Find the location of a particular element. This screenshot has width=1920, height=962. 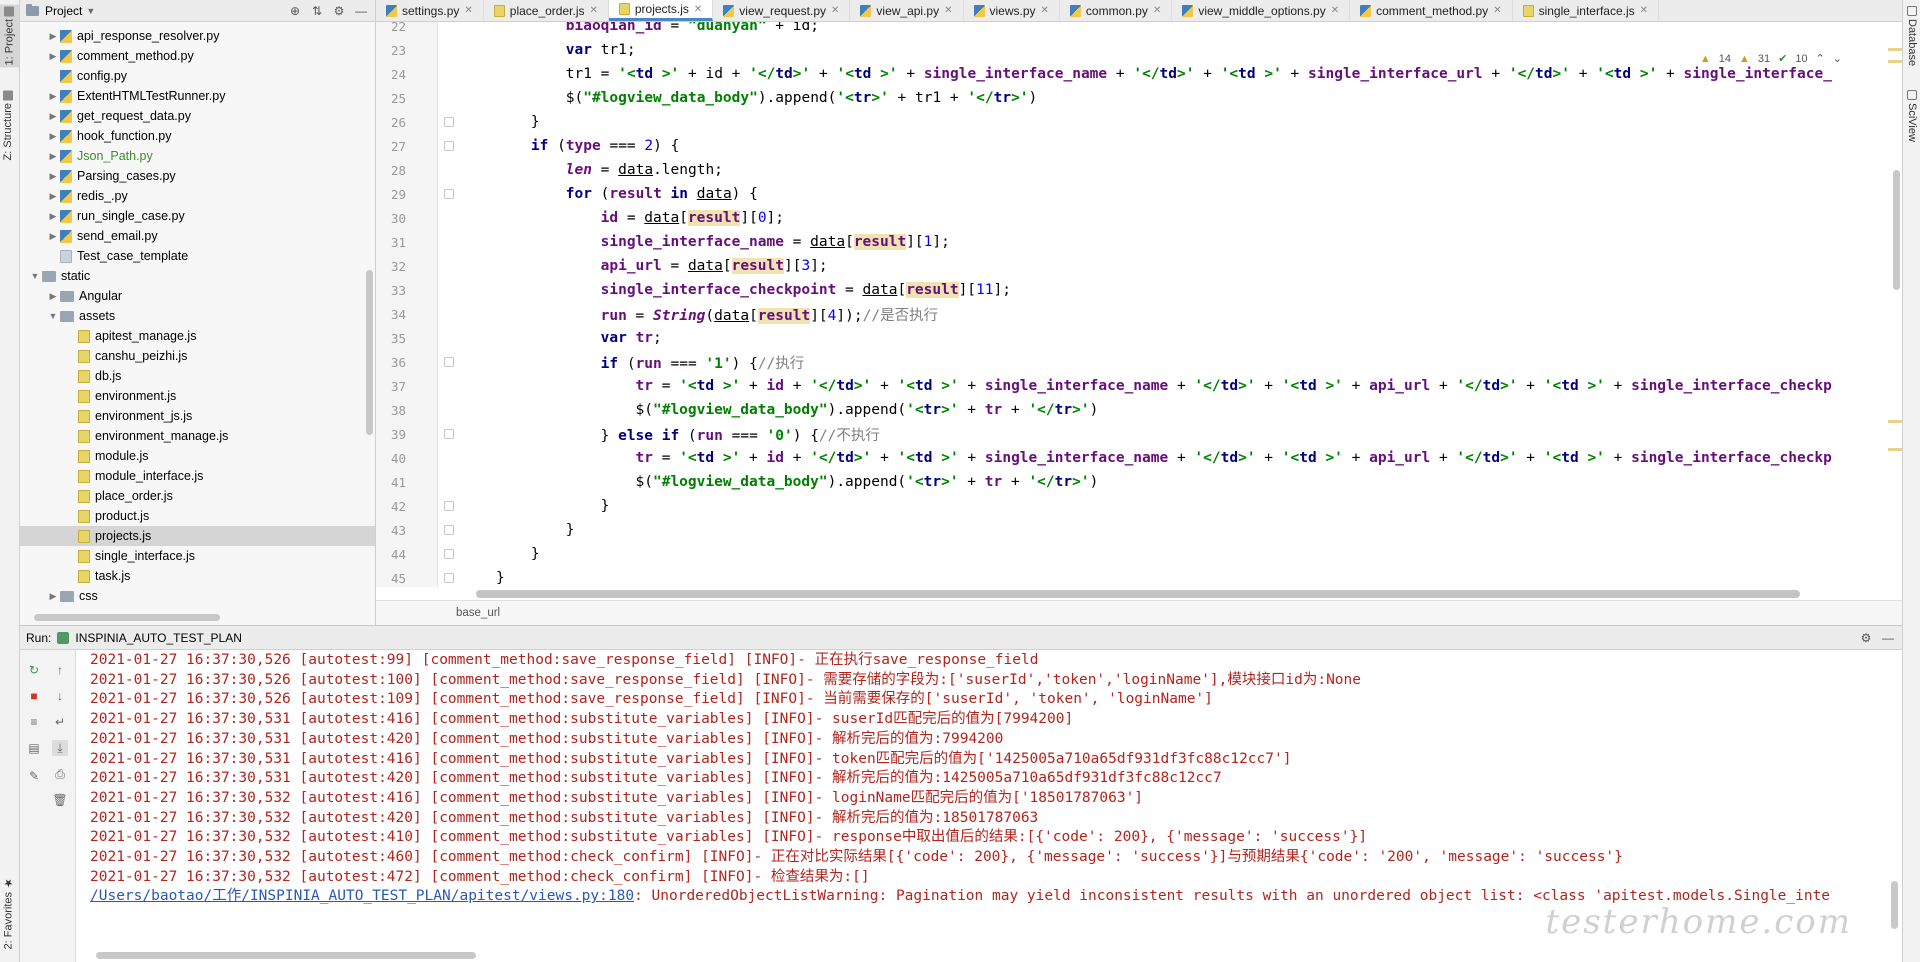

editor-tab: place_order.js ✕ is located at coordinates (546, 10).